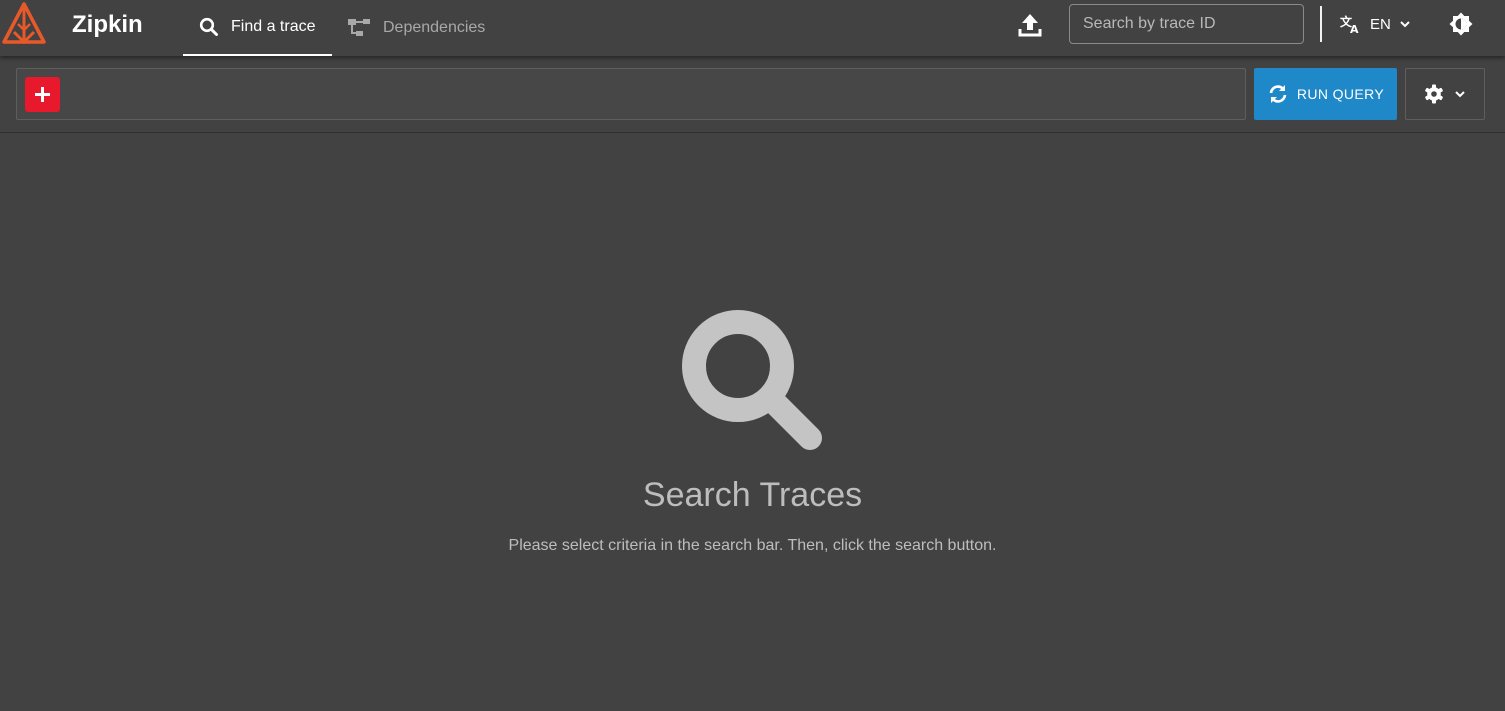 Image resolution: width=1505 pixels, height=711 pixels. What do you see at coordinates (752, 28) in the screenshot?
I see `app-bar: Zipkin Find a trace Dependencies 文 A EN` at bounding box center [752, 28].